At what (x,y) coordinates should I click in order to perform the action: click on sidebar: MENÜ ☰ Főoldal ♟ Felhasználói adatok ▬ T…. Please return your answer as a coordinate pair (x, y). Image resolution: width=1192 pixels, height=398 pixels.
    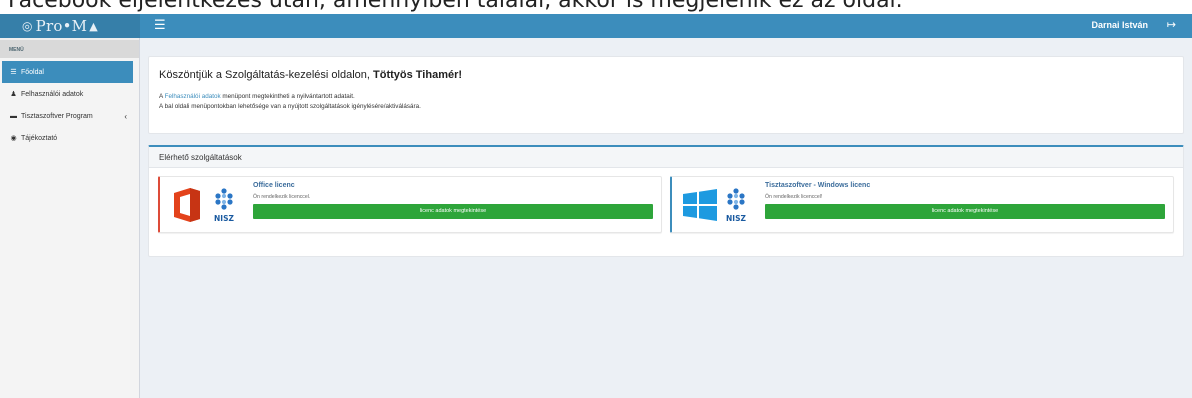
    Looking at the image, I should click on (70, 218).